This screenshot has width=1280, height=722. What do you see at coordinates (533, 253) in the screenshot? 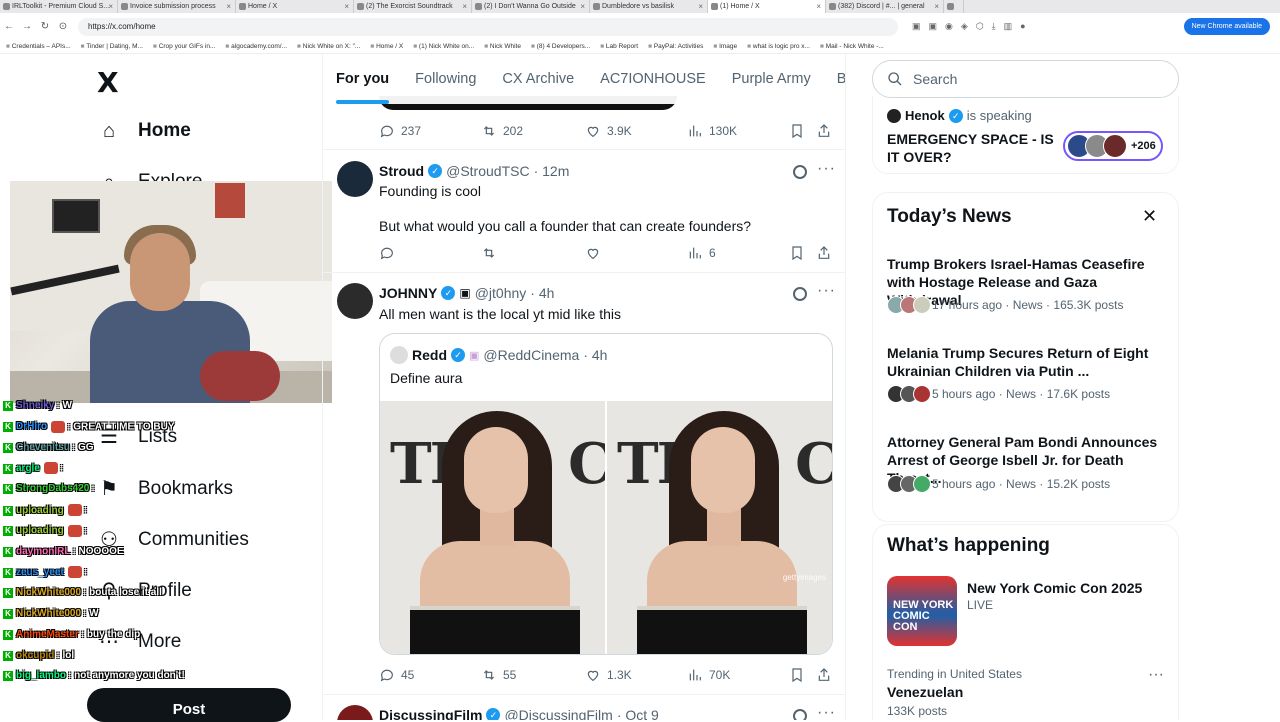
I see `repost-button` at bounding box center [533, 253].